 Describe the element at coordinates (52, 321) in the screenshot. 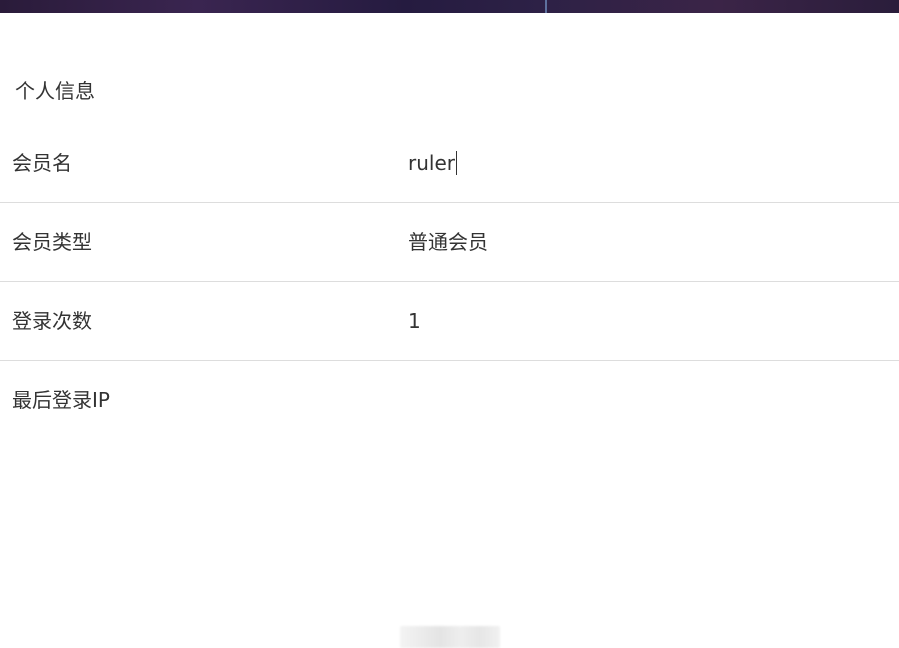

I see `login-count-label: 登录次数` at that location.